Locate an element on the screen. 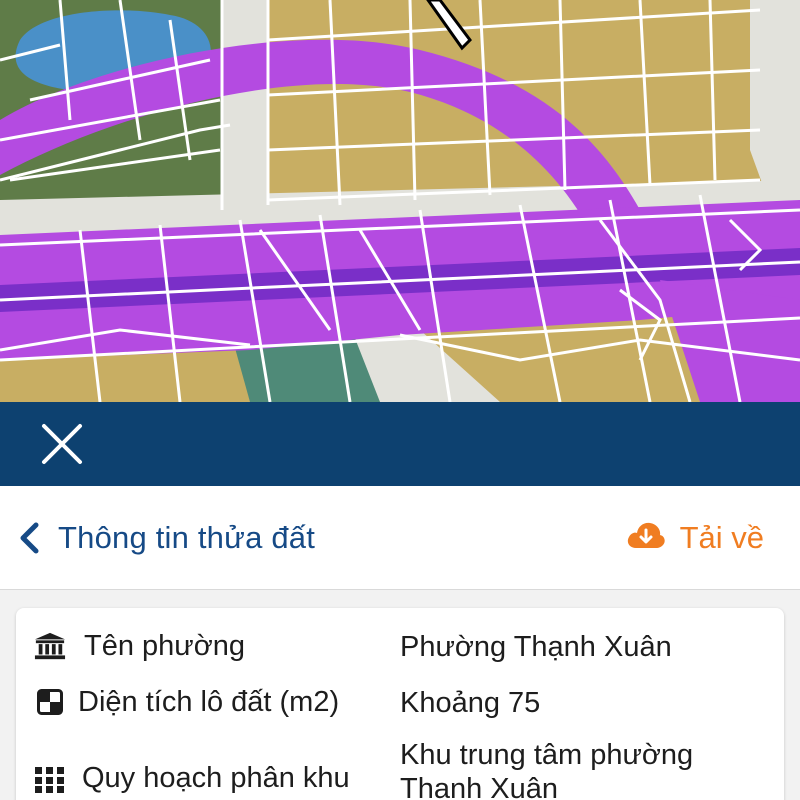 This screenshot has height=800, width=800. area-value: Khoảng 75 is located at coordinates (470, 703).